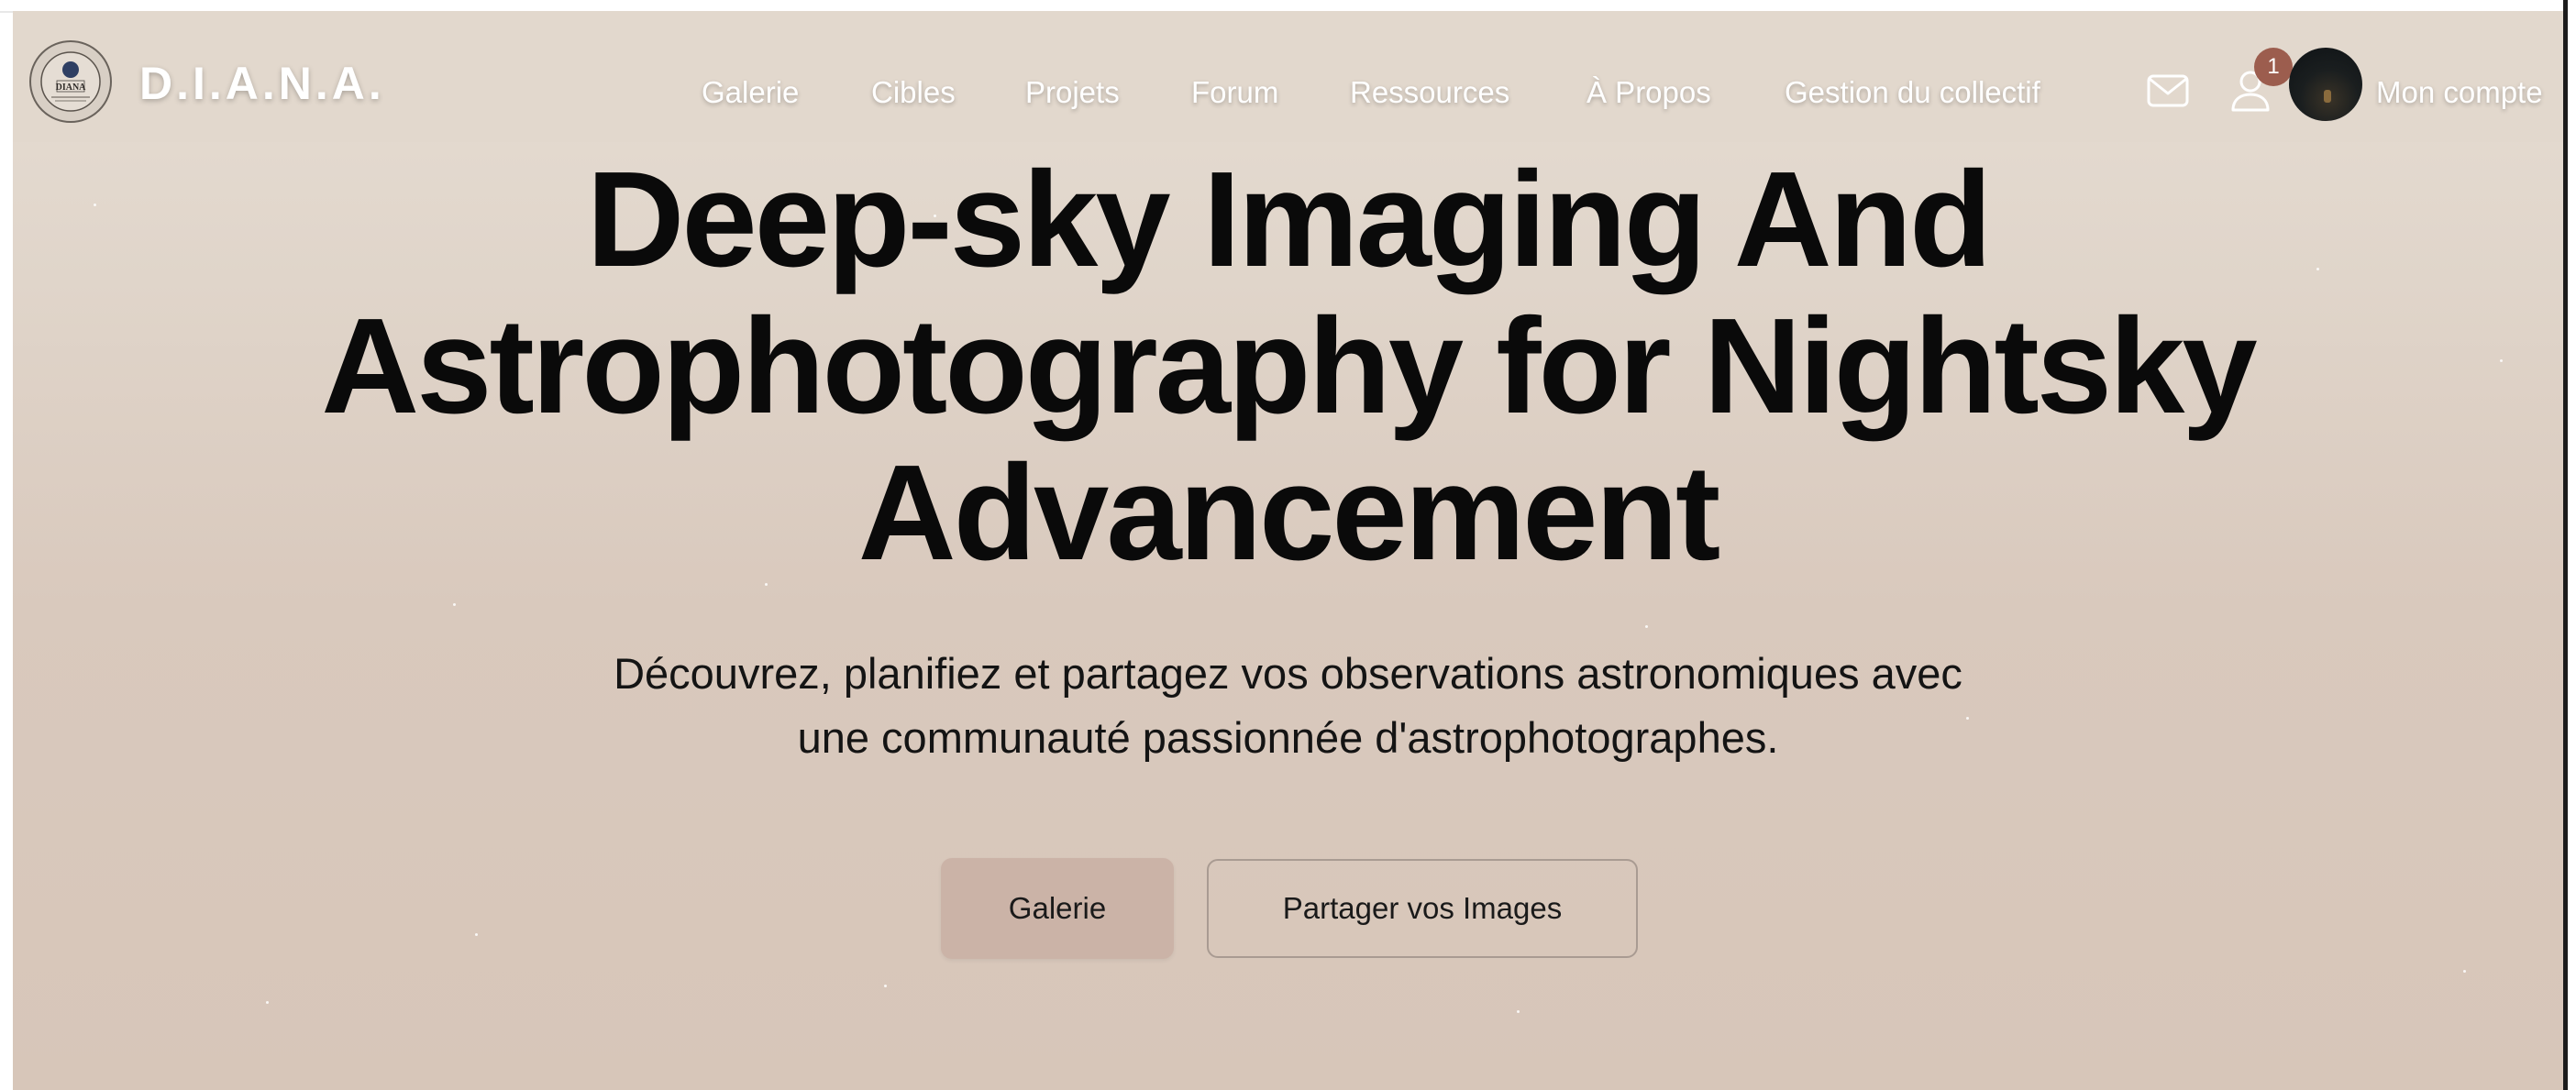 The image size is (2576, 1090). Describe the element at coordinates (1072, 92) in the screenshot. I see `nav-item-projets: Projets` at that location.